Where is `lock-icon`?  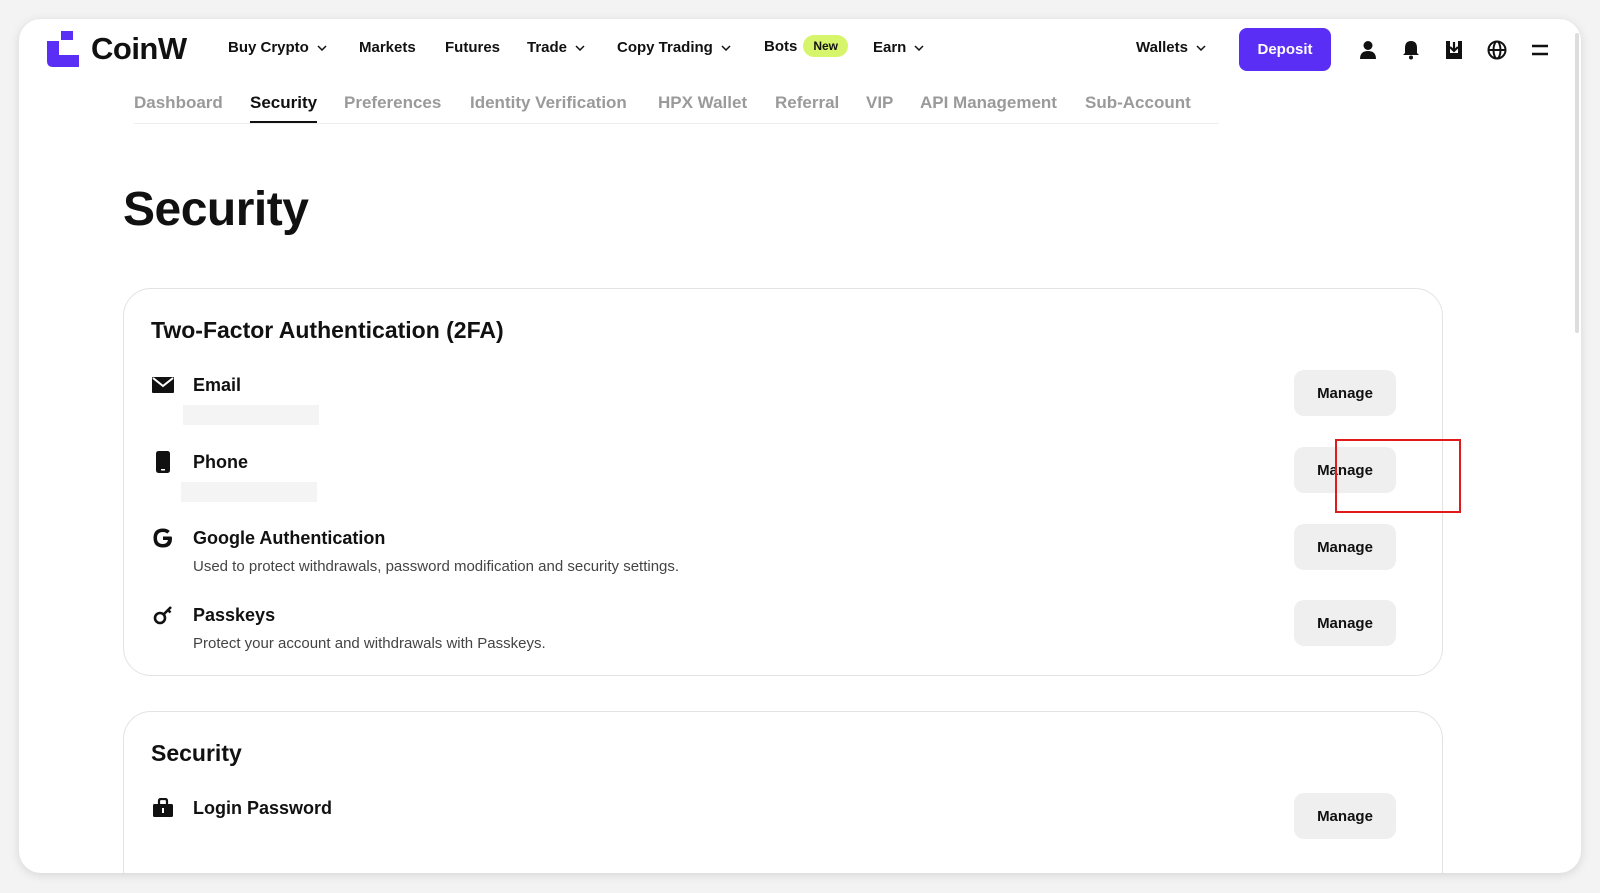 lock-icon is located at coordinates (163, 808).